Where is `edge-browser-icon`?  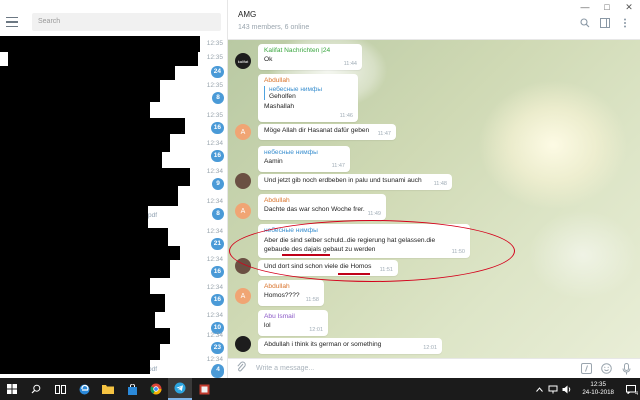 edge-browser-icon is located at coordinates (84, 389).